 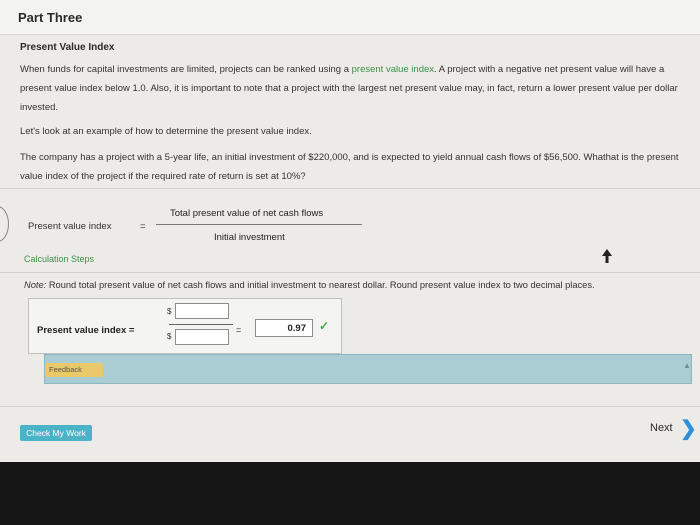 I want to click on feedback-label: Feedback, so click(x=65, y=369).